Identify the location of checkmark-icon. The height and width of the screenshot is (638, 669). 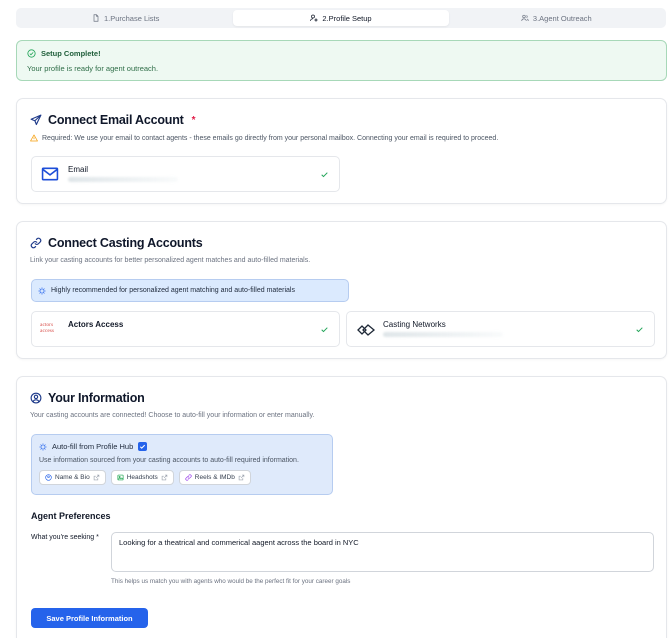
(143, 446).